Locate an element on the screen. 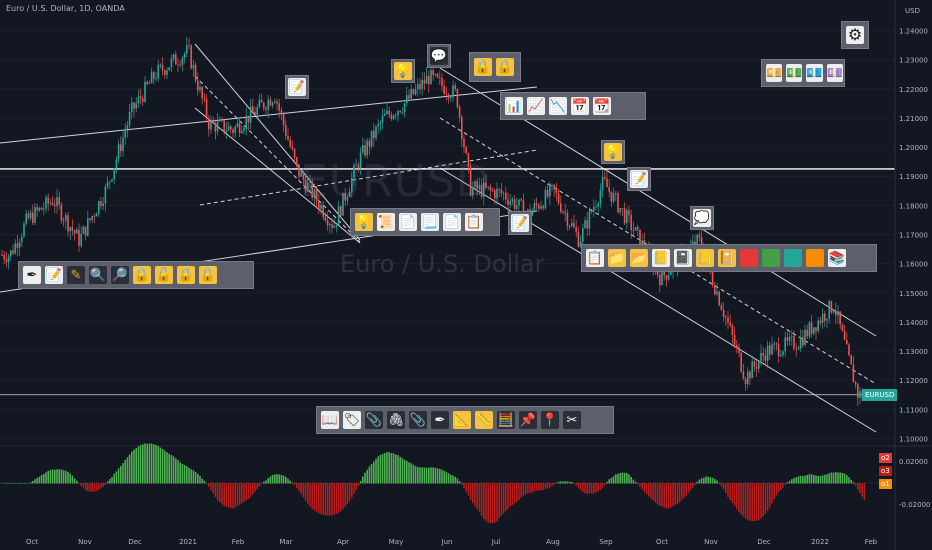 The height and width of the screenshot is (550, 932). memo-marker-3: 📝 is located at coordinates (520, 223).